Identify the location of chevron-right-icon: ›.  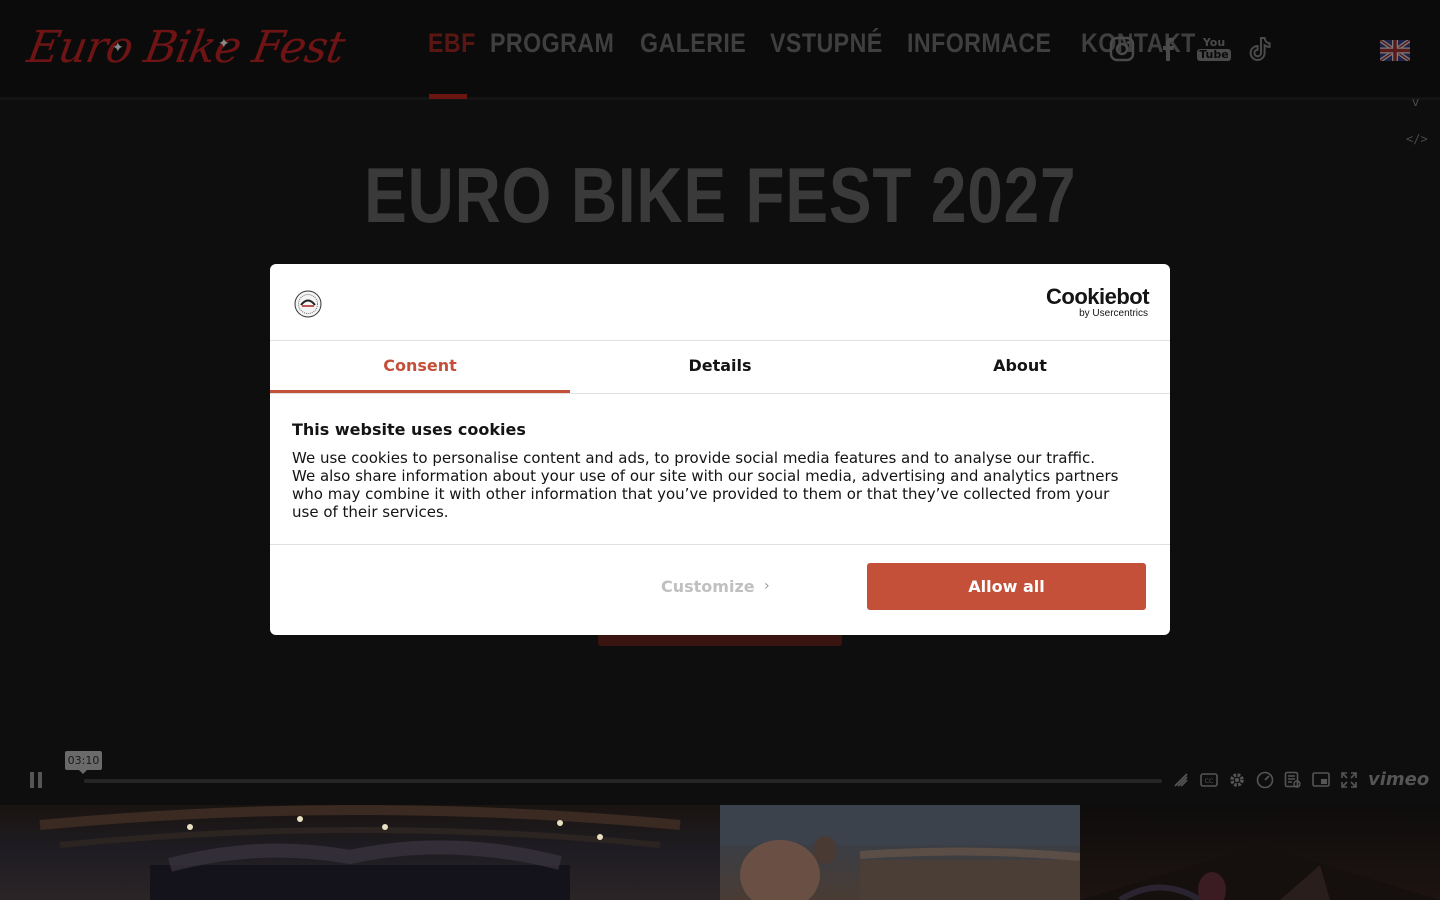
(767, 586).